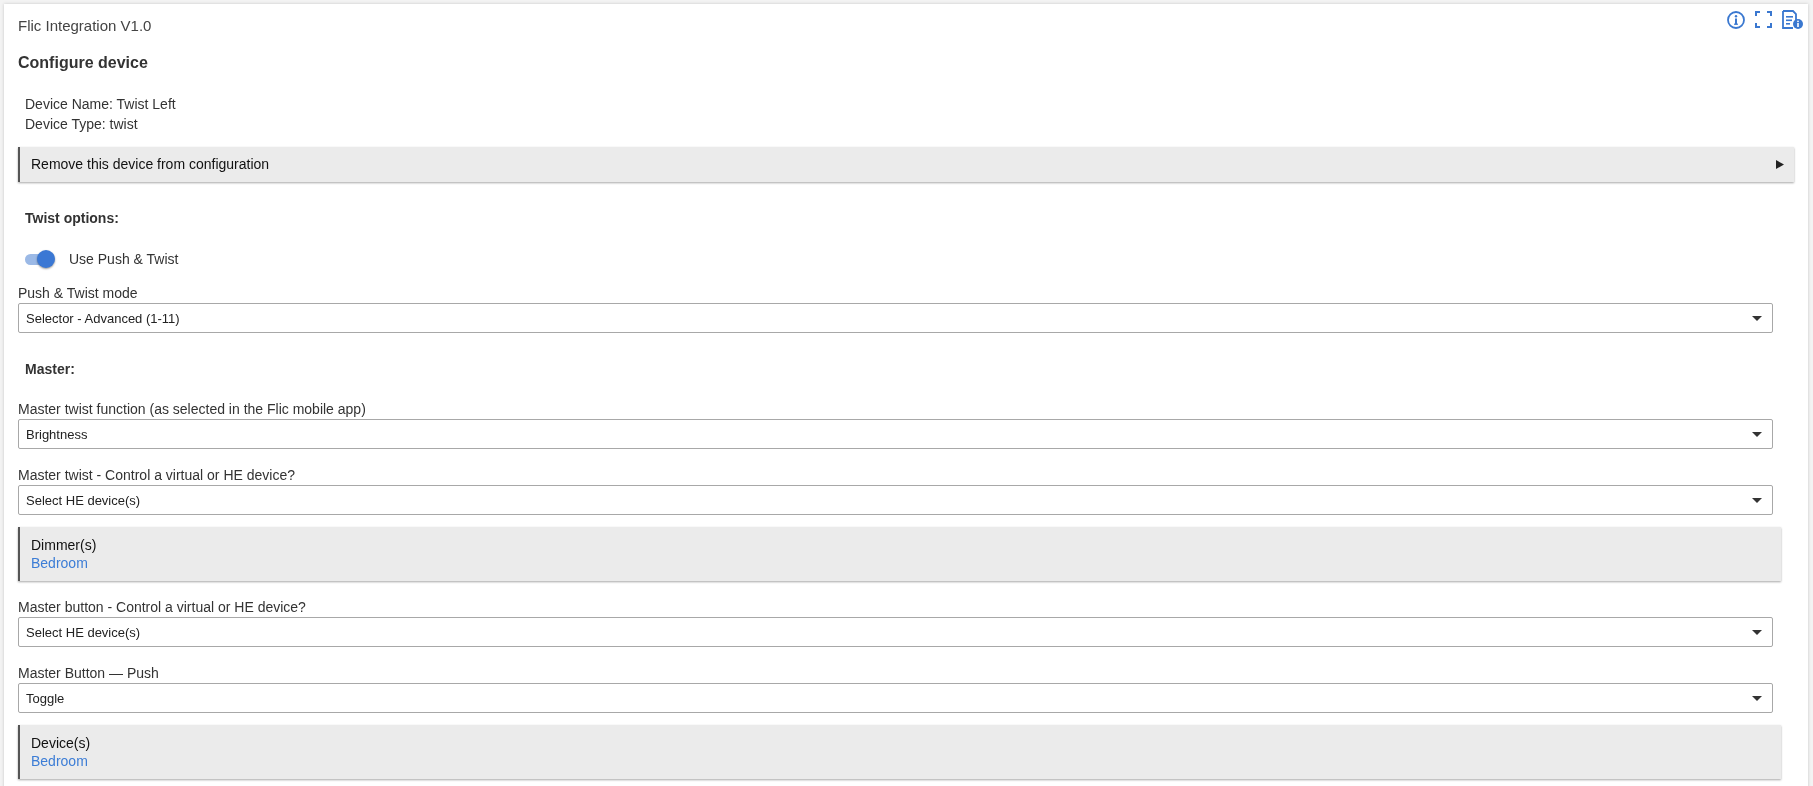  What do you see at coordinates (156, 475) in the screenshot?
I see `field-label: Master twist - Control a virtual or HE device?` at bounding box center [156, 475].